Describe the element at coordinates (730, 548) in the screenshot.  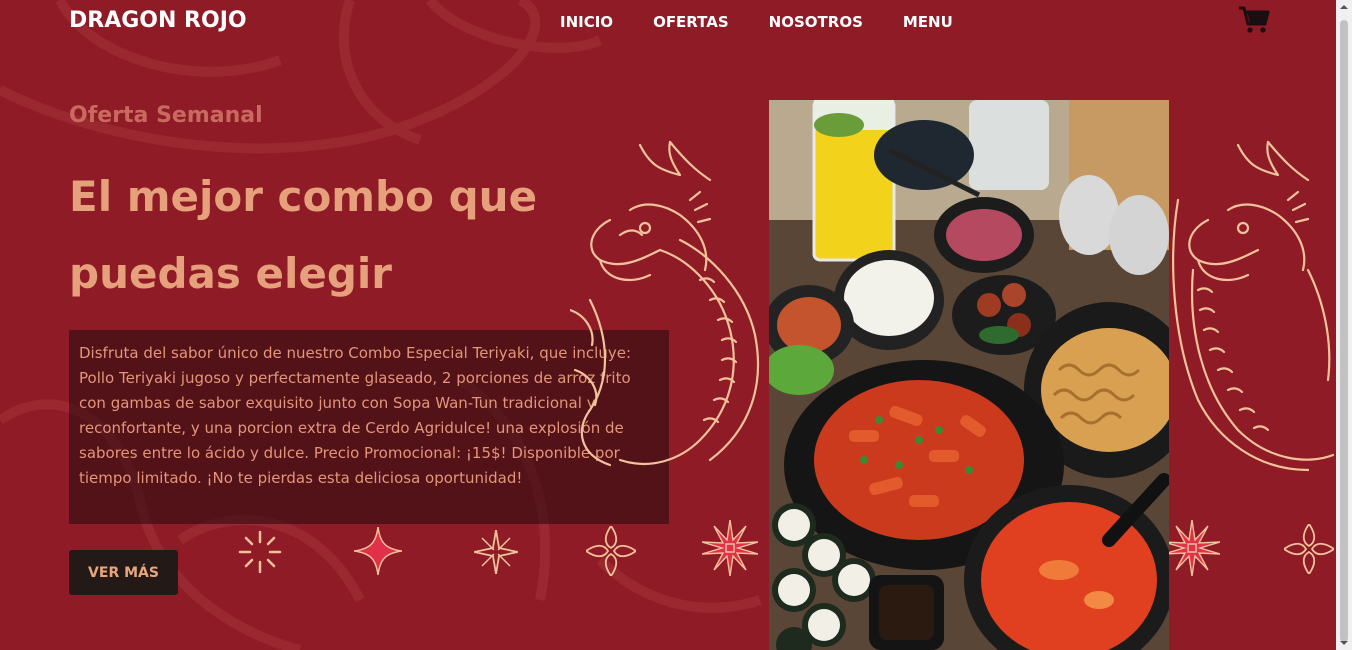
I see `sun-burst-icon` at that location.